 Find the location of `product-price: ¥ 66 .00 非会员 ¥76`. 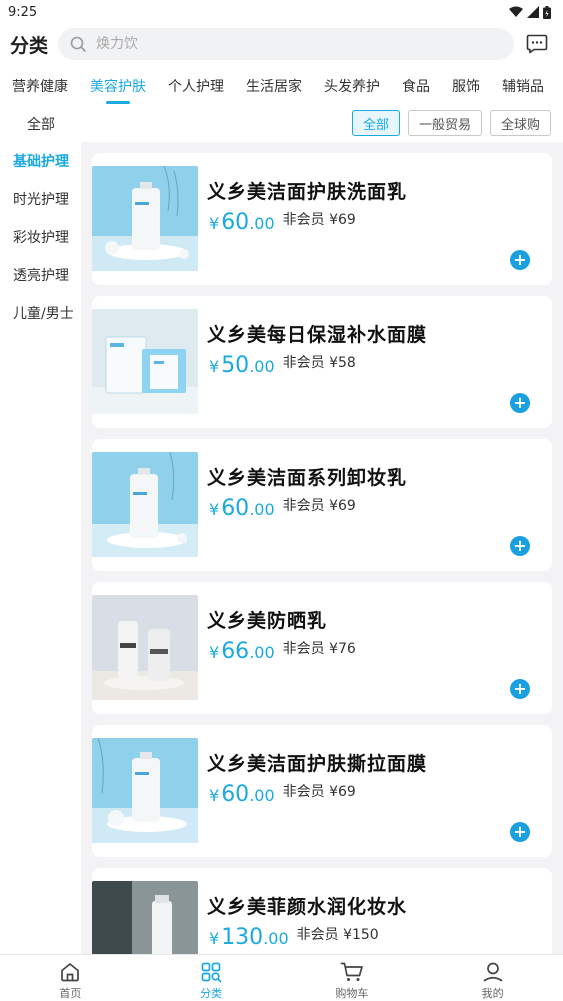

product-price: ¥ 66 .00 非会员 ¥76 is located at coordinates (282, 651).